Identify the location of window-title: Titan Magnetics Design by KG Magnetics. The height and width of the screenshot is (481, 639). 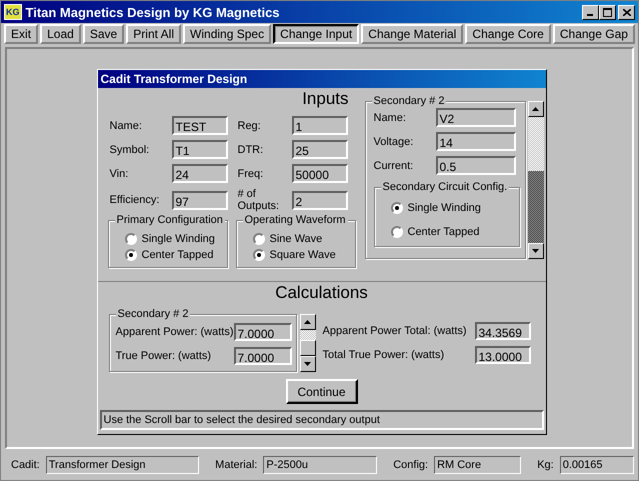
(153, 12).